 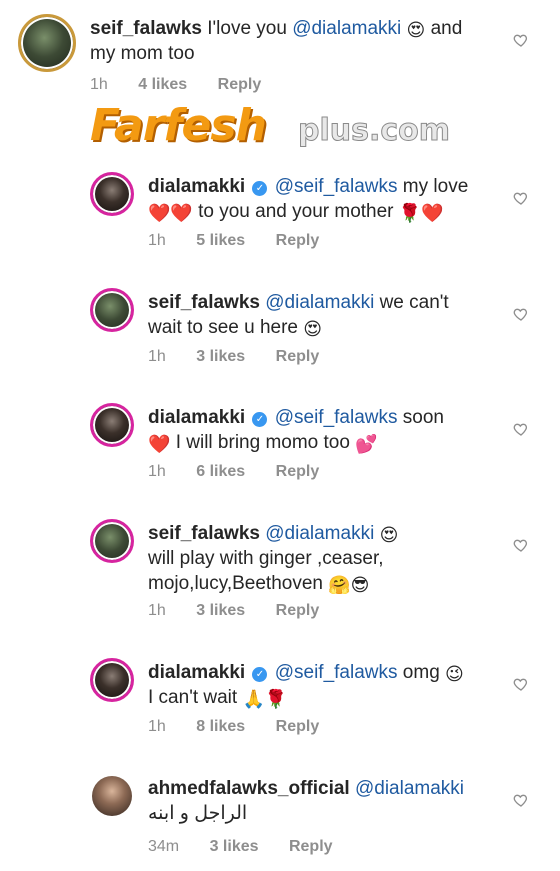 I want to click on emoji: ❤️❤️, so click(x=170, y=213).